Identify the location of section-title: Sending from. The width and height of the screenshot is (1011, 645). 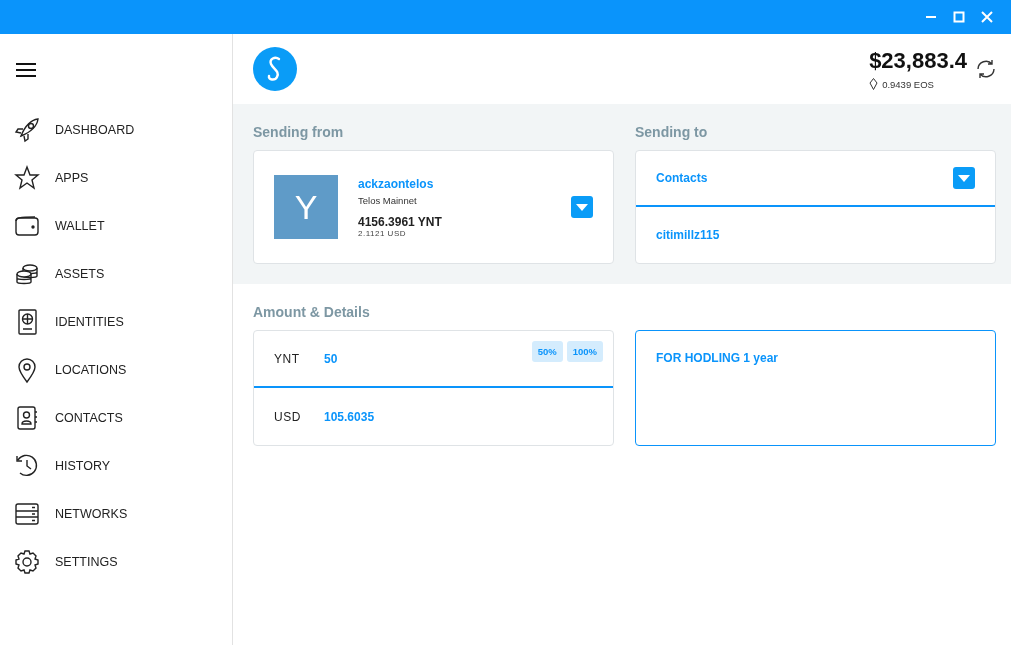
(299, 133).